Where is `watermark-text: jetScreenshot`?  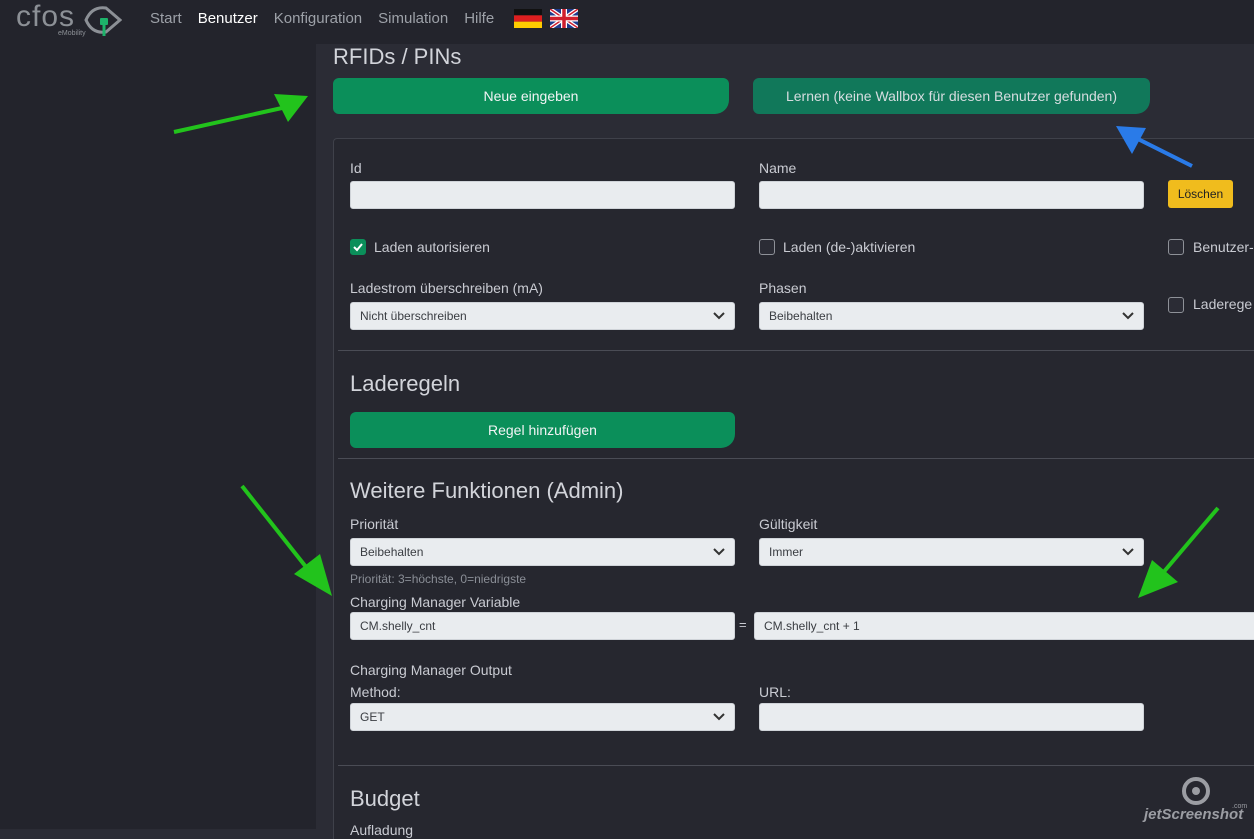 watermark-text: jetScreenshot is located at coordinates (1194, 814).